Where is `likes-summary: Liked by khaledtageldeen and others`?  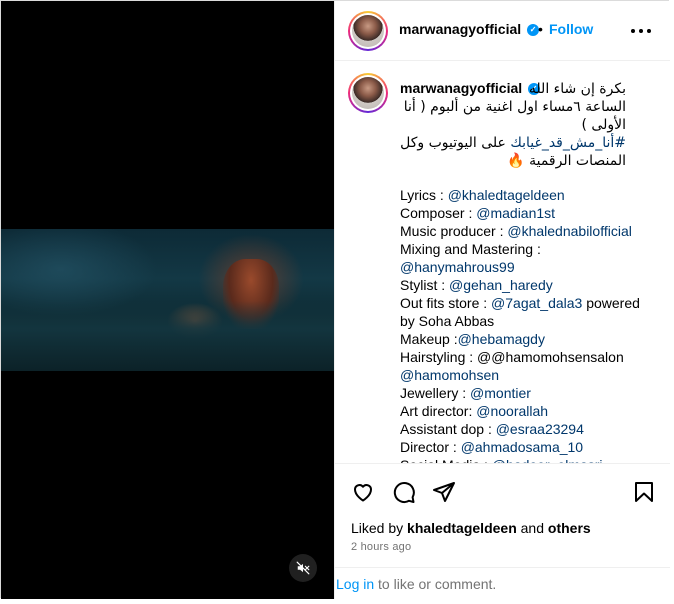
likes-summary: Liked by khaledtageldeen and others is located at coordinates (471, 528).